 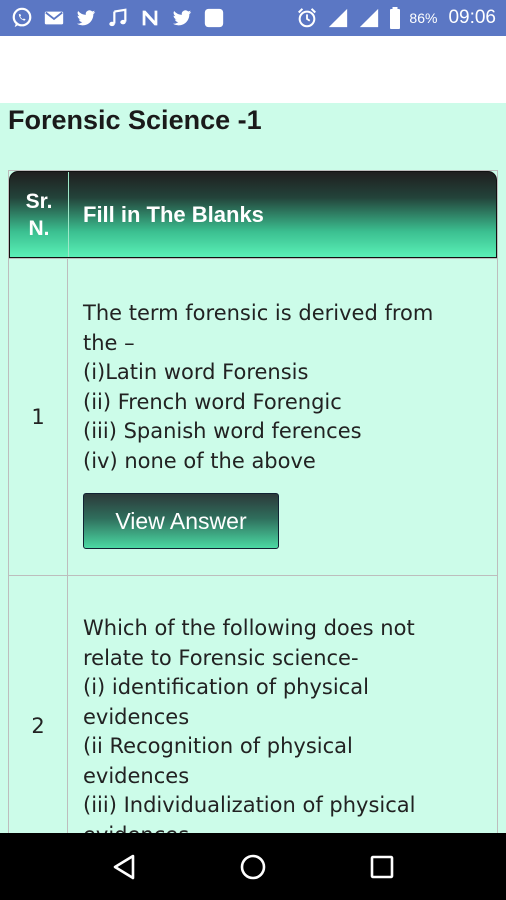 What do you see at coordinates (472, 17) in the screenshot?
I see `clock: 09:06` at bounding box center [472, 17].